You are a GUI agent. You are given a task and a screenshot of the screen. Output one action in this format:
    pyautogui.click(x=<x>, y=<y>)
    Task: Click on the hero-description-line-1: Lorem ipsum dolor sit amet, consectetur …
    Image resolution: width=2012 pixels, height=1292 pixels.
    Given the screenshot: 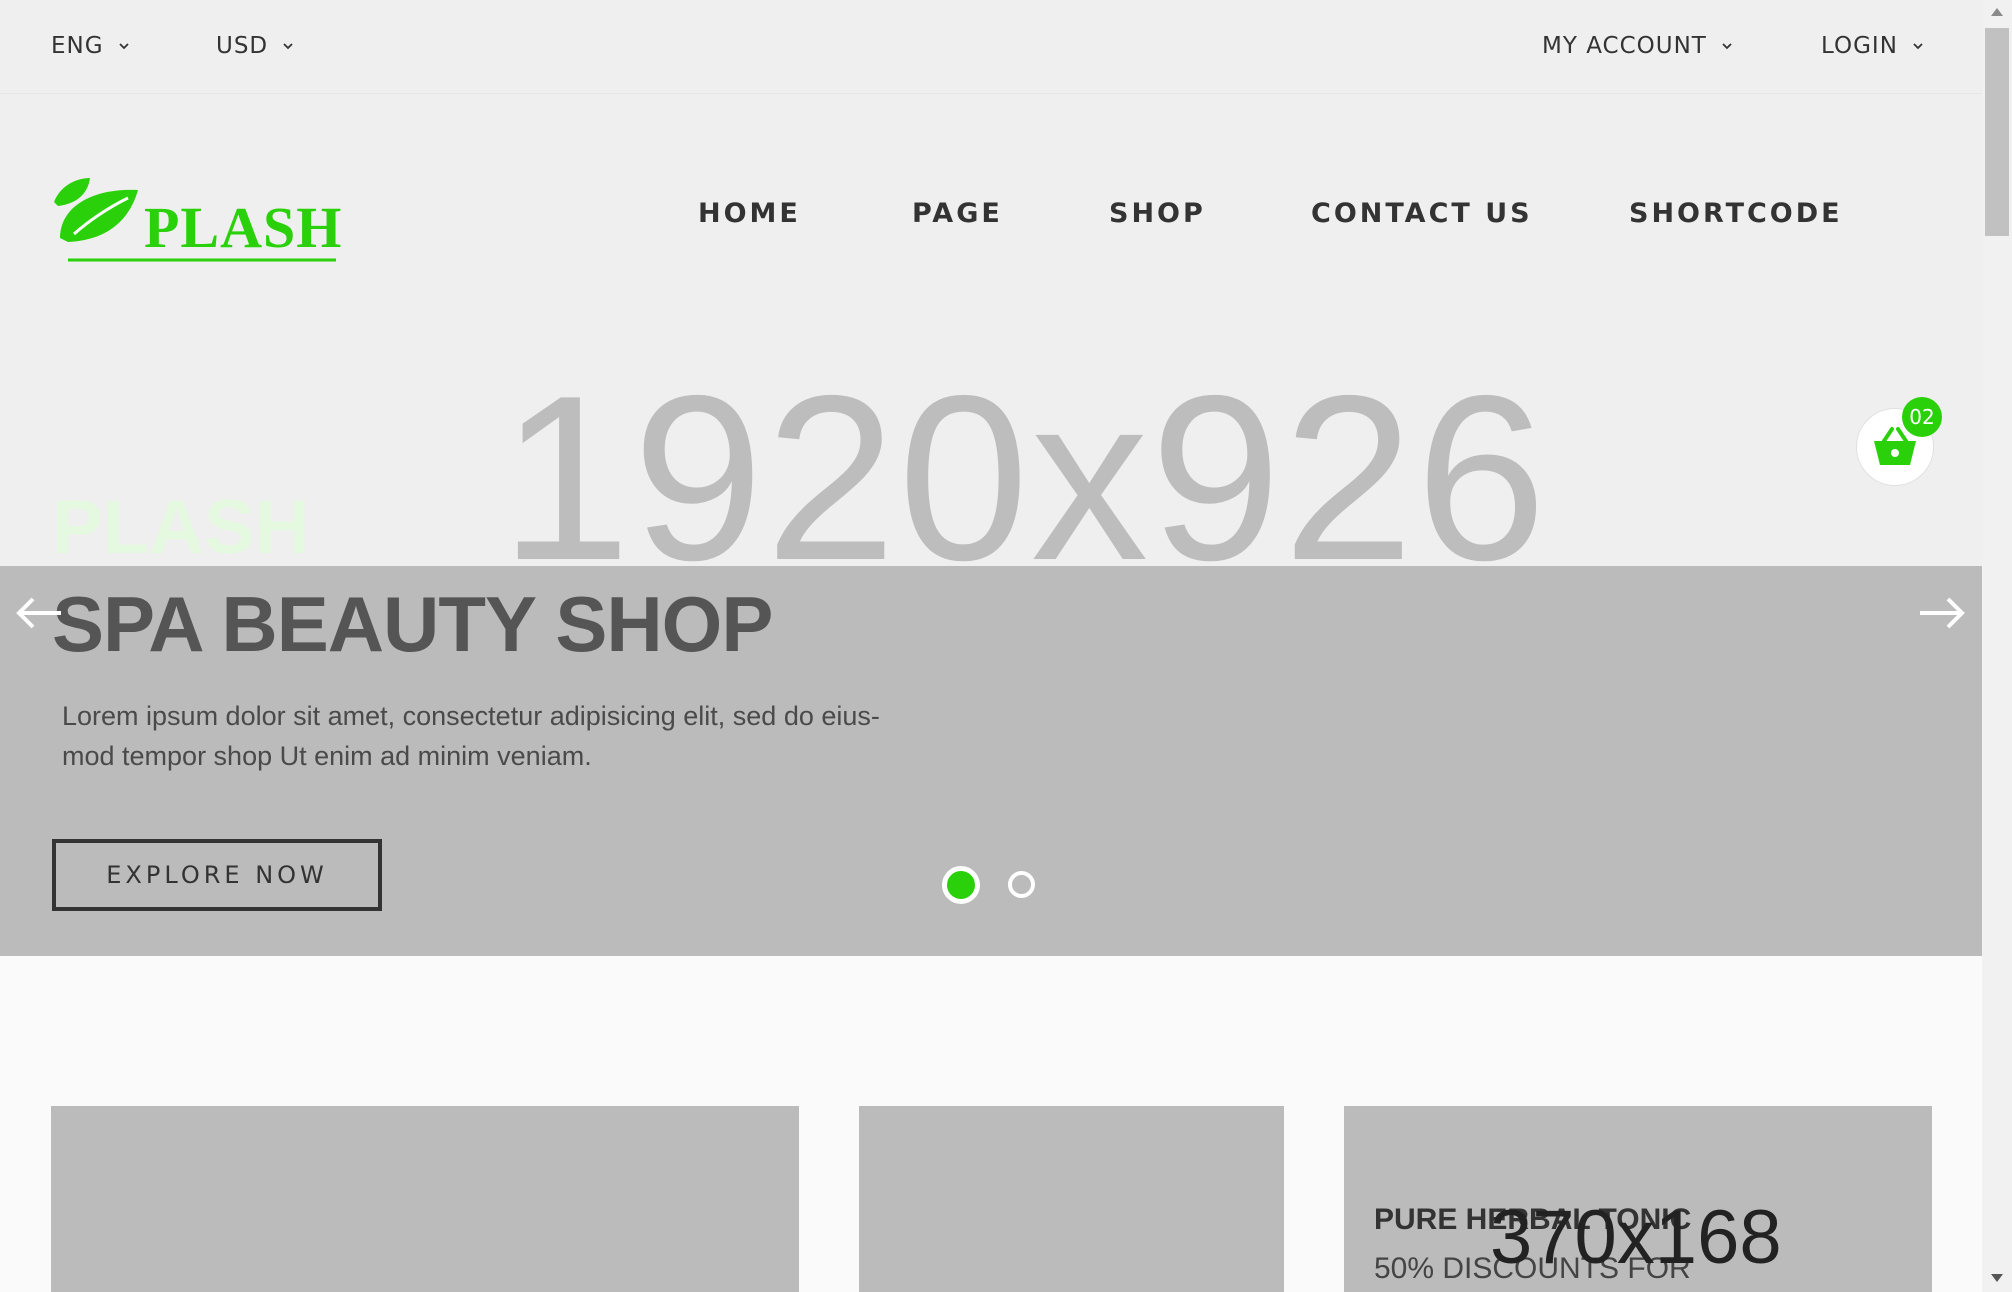 What is the action you would take?
    pyautogui.click(x=471, y=716)
    